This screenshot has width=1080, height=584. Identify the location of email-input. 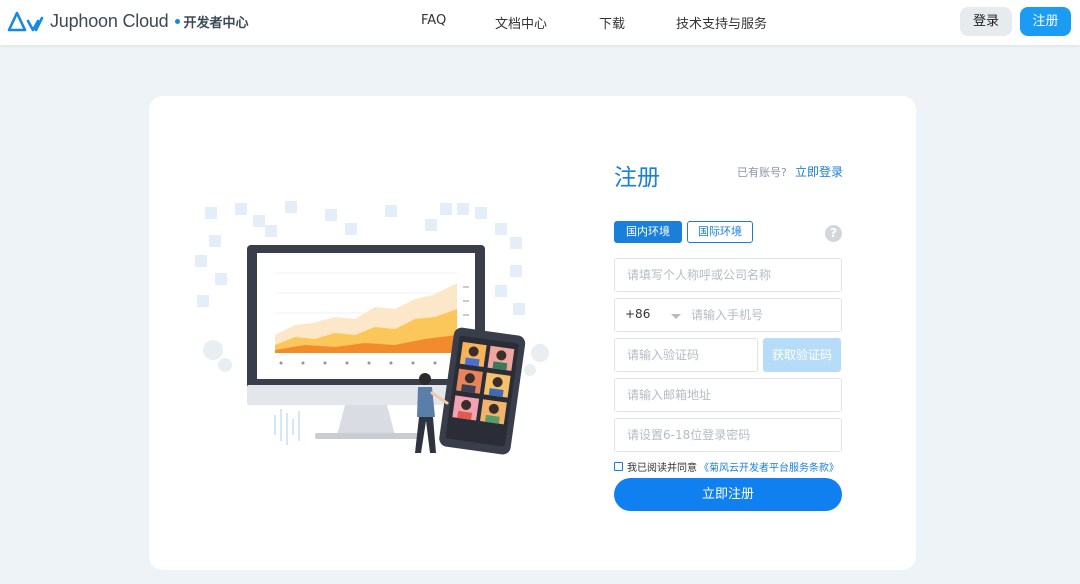
(728, 395).